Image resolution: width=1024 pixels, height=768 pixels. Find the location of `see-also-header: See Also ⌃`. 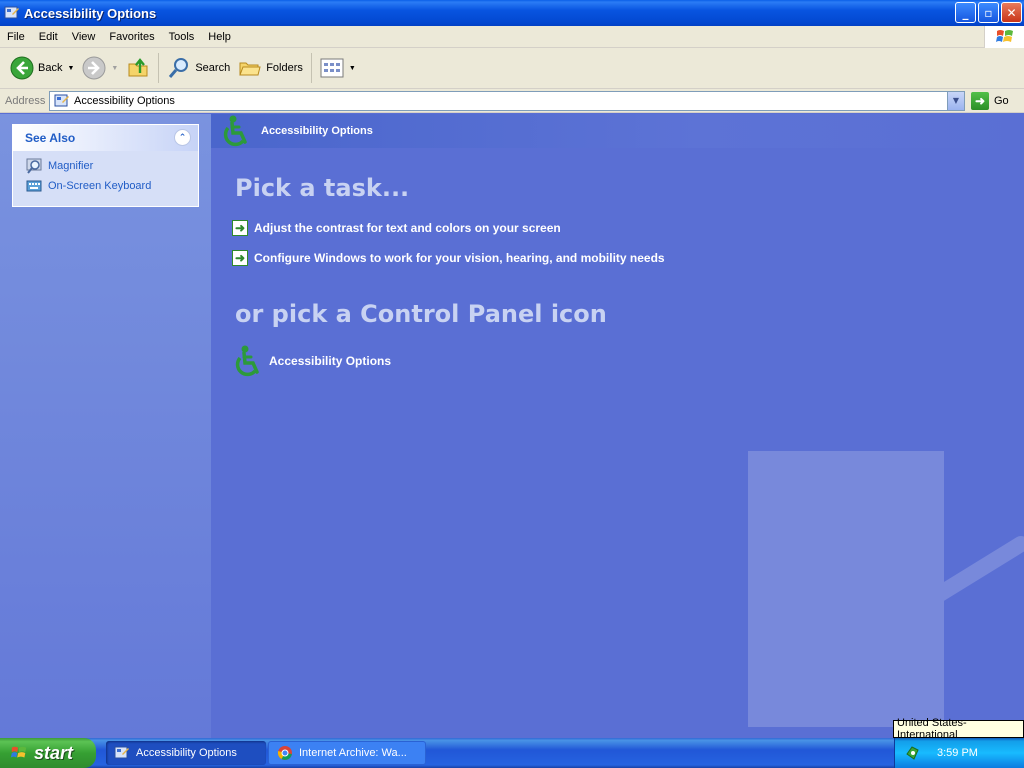

see-also-header: See Also ⌃ is located at coordinates (105, 138).